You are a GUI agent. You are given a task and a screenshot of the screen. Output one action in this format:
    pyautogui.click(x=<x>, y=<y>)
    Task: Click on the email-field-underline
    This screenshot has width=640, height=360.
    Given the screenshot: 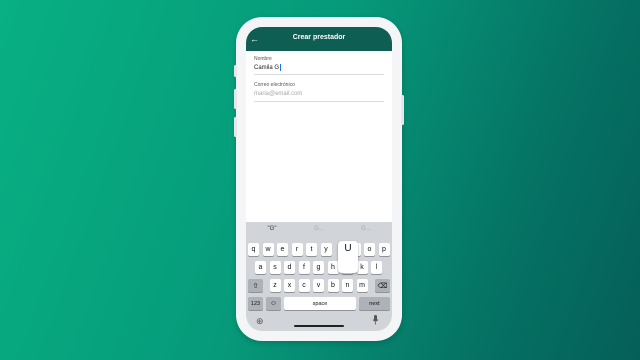 What is the action you would take?
    pyautogui.click(x=319, y=101)
    